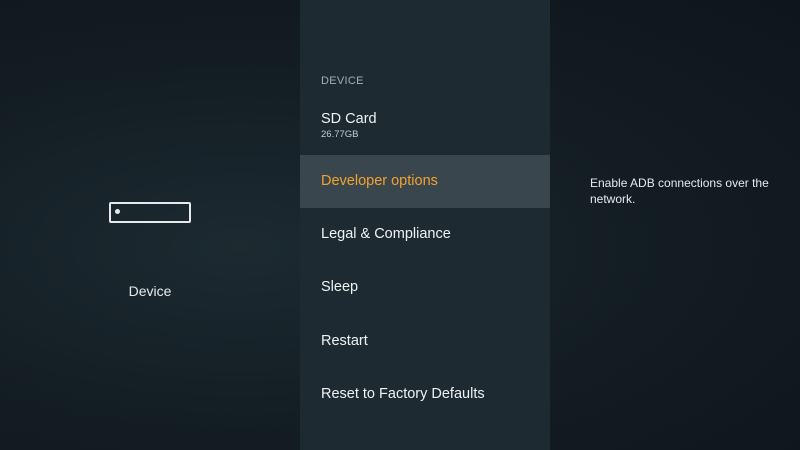 This screenshot has height=450, width=800. What do you see at coordinates (679, 191) in the screenshot?
I see `option-description: Enable ADB connections over the network.` at bounding box center [679, 191].